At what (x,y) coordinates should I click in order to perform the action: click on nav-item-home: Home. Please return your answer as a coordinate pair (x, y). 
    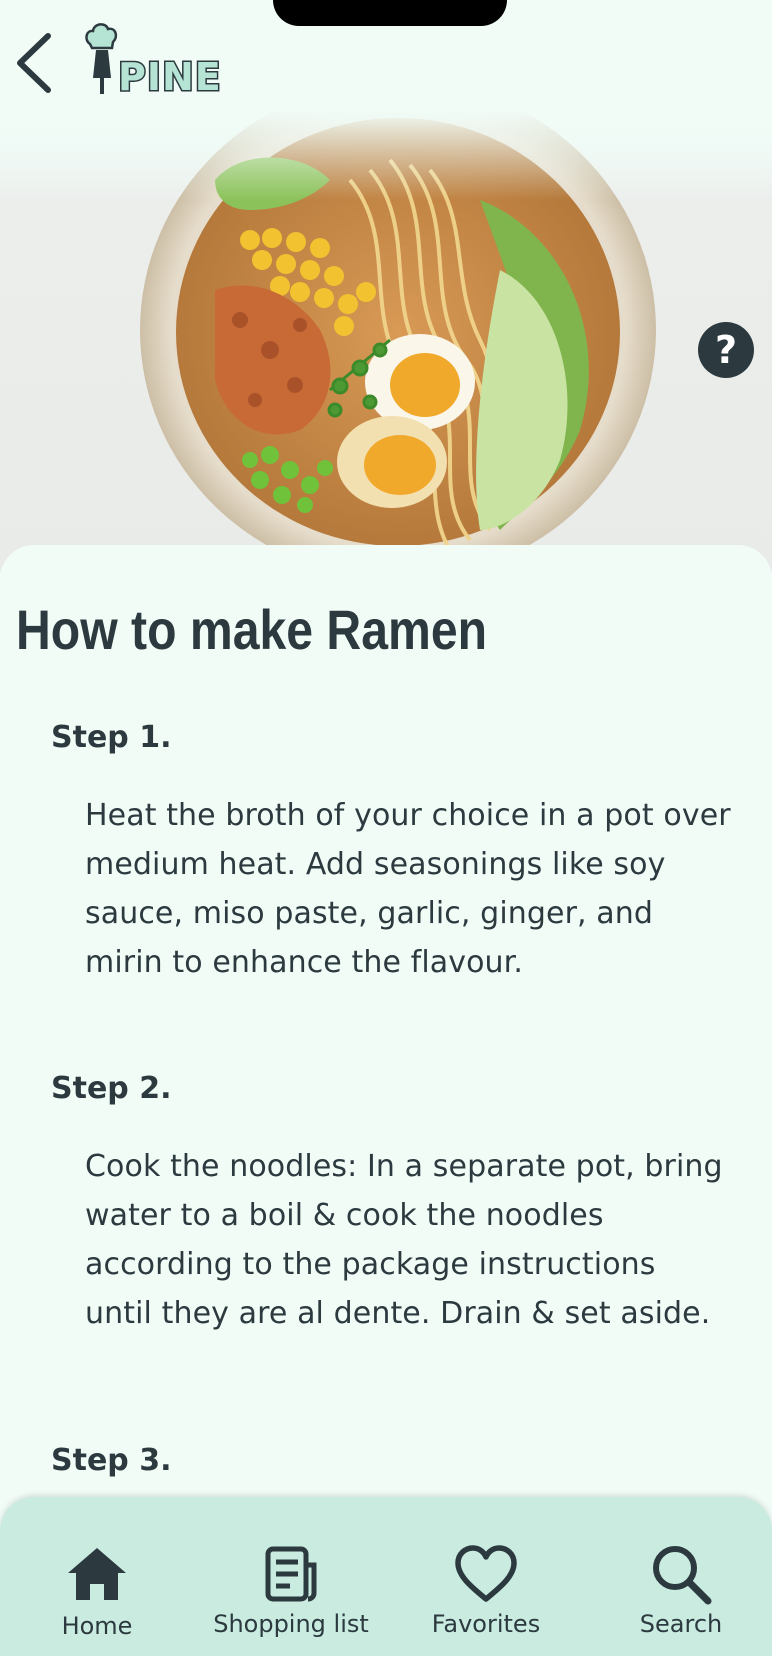
    Looking at the image, I should click on (97, 1576).